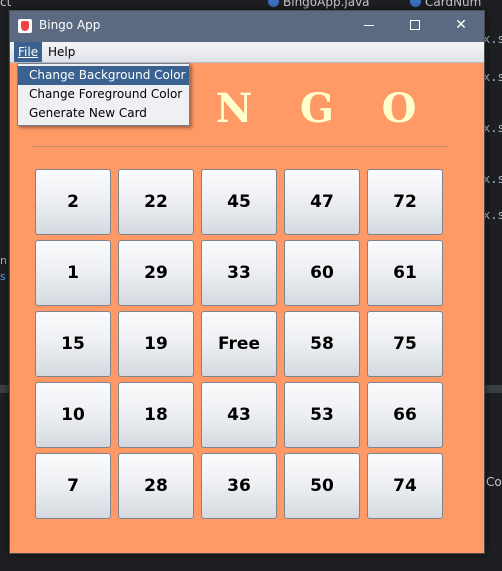 The height and width of the screenshot is (571, 502). I want to click on java-app-icon, so click(25, 26).